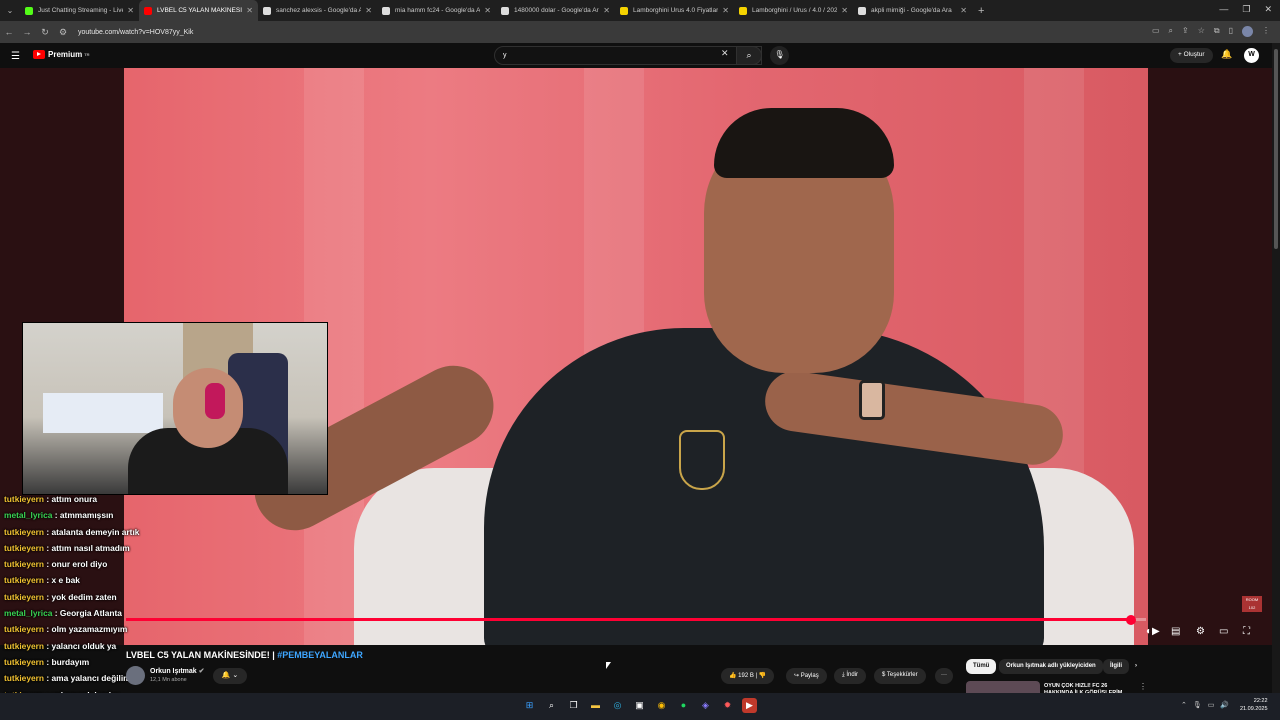  What do you see at coordinates (79, 10) in the screenshot?
I see `browser-tab: Just Chatting Streaming - Live ✕` at bounding box center [79, 10].